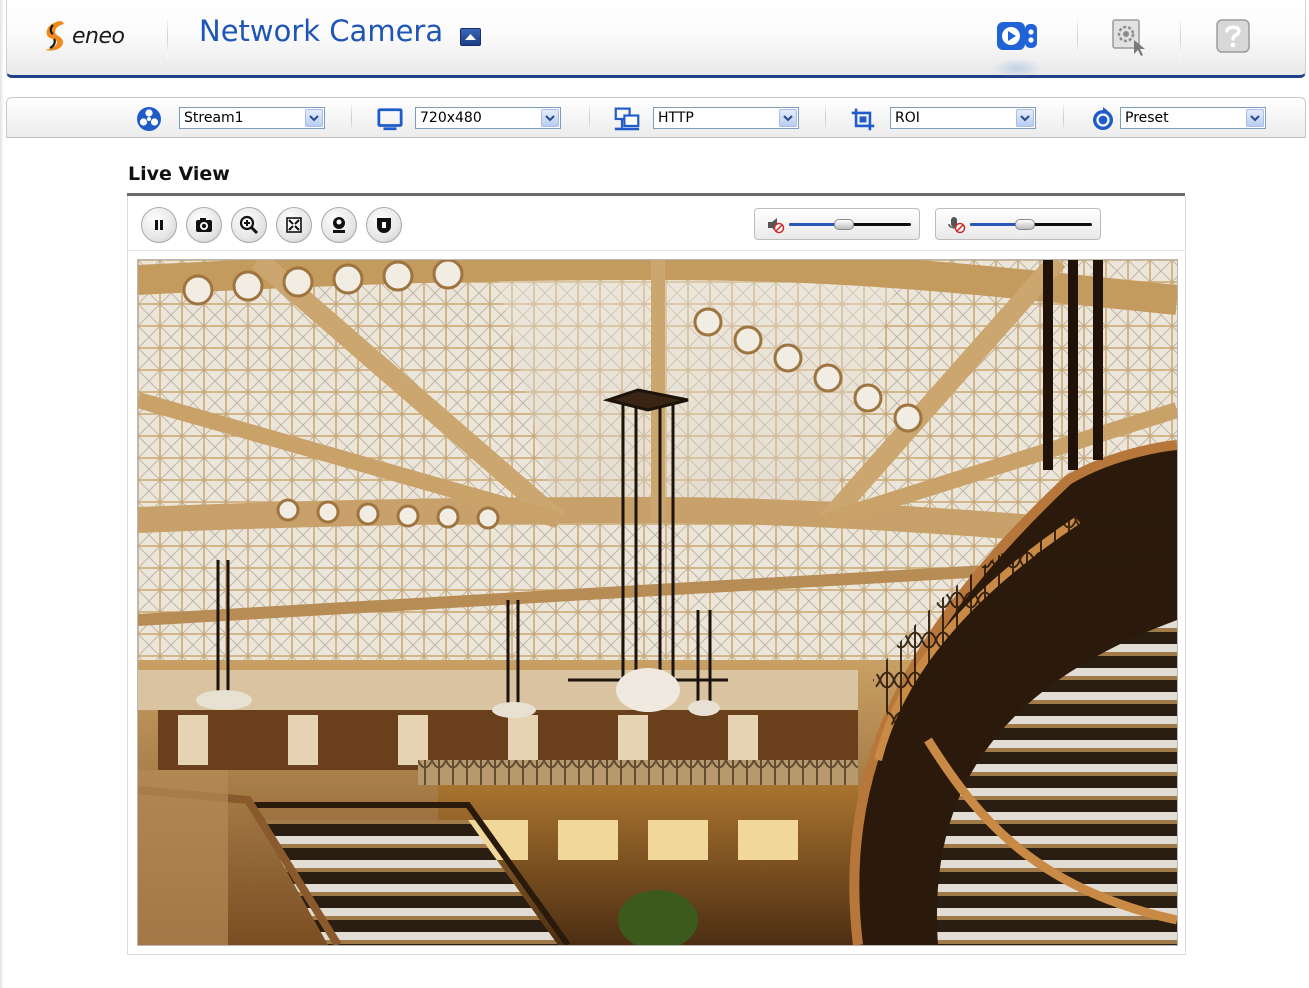 This screenshot has height=988, width=1309. I want to click on preset-select-value: Preset, so click(1147, 118).